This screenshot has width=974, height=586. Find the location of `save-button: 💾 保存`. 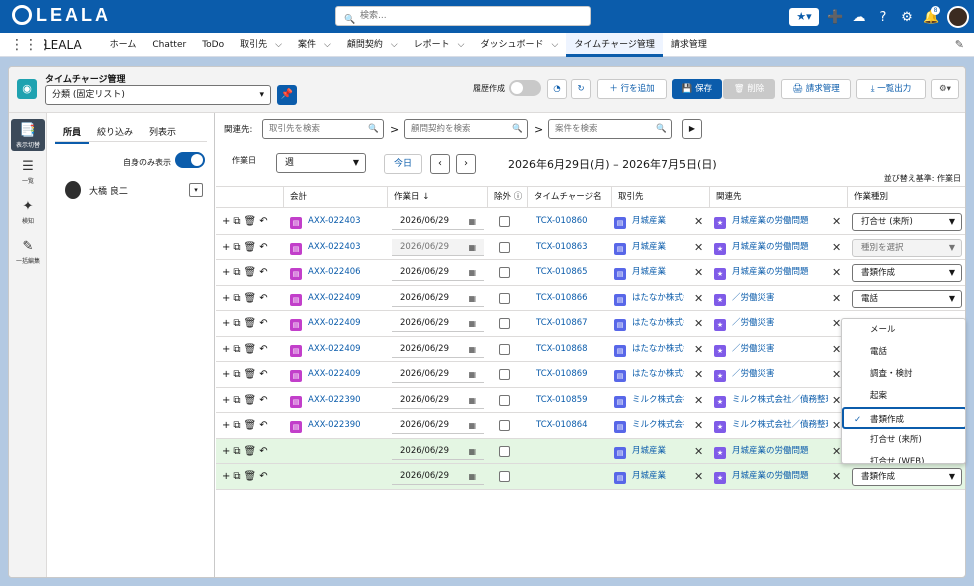

save-button: 💾 保存 is located at coordinates (697, 89).